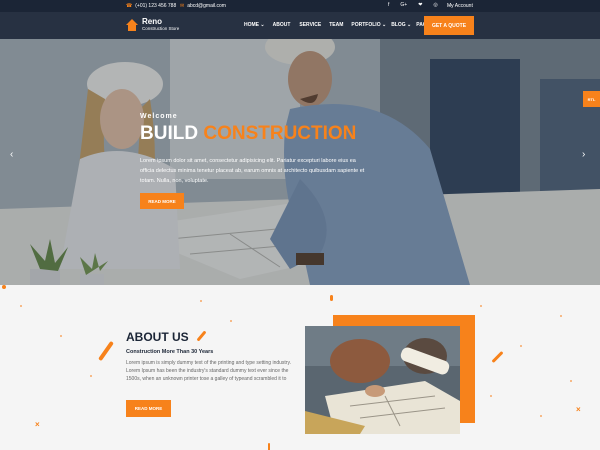 The image size is (600, 450). I want to click on google-plus-icon: G+, so click(403, 5).